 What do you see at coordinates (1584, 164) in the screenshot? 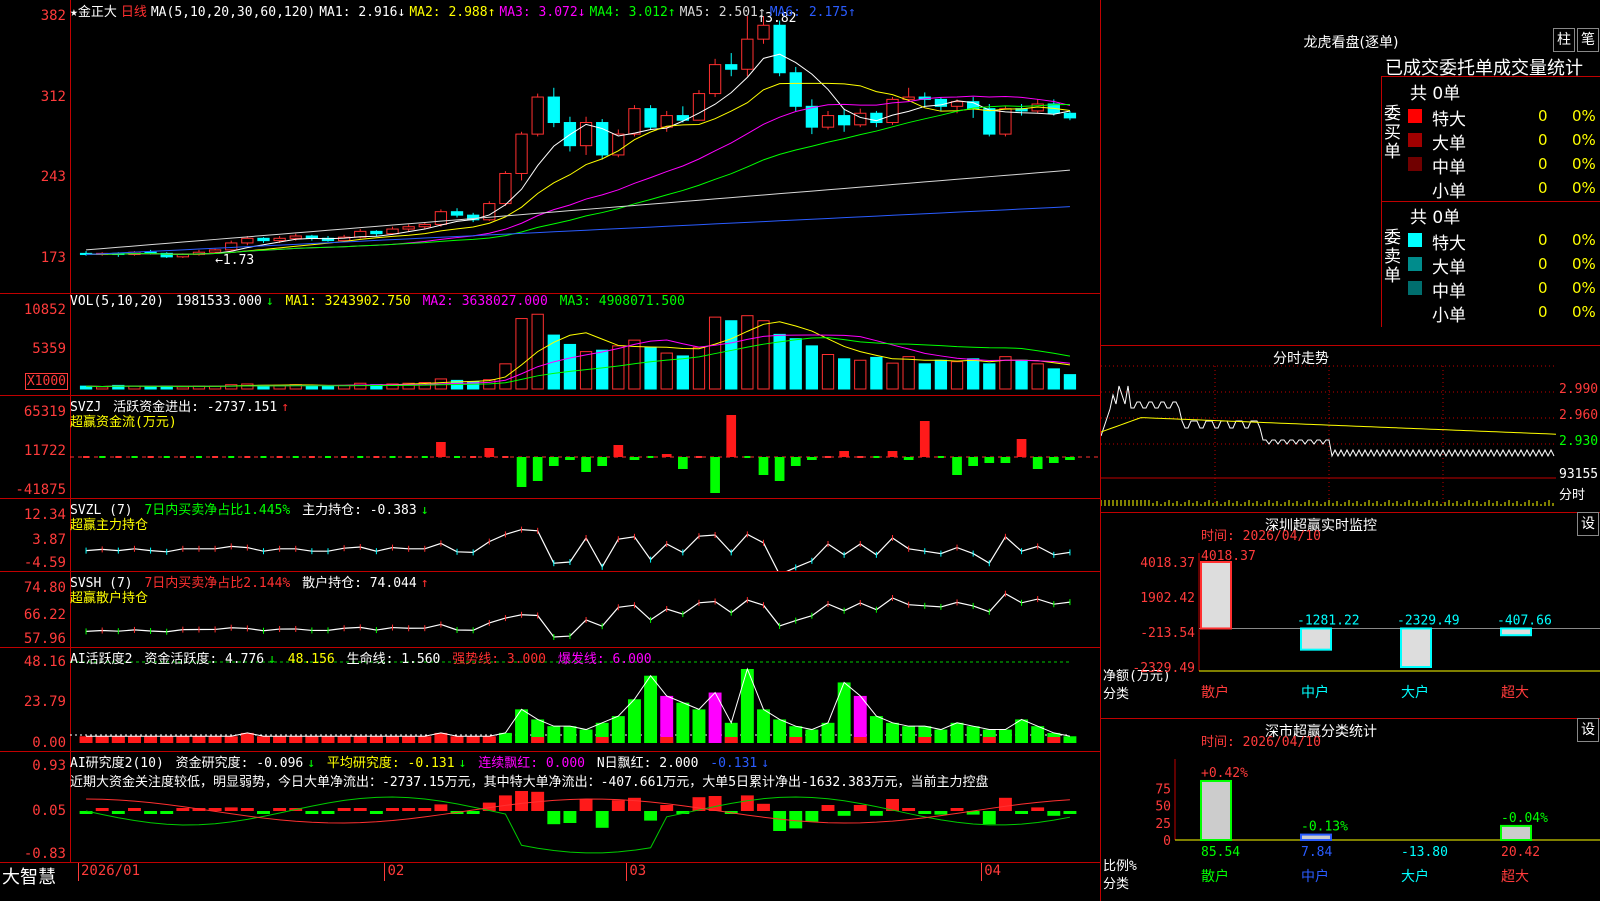
I see `order-pct: 0%` at bounding box center [1584, 164].